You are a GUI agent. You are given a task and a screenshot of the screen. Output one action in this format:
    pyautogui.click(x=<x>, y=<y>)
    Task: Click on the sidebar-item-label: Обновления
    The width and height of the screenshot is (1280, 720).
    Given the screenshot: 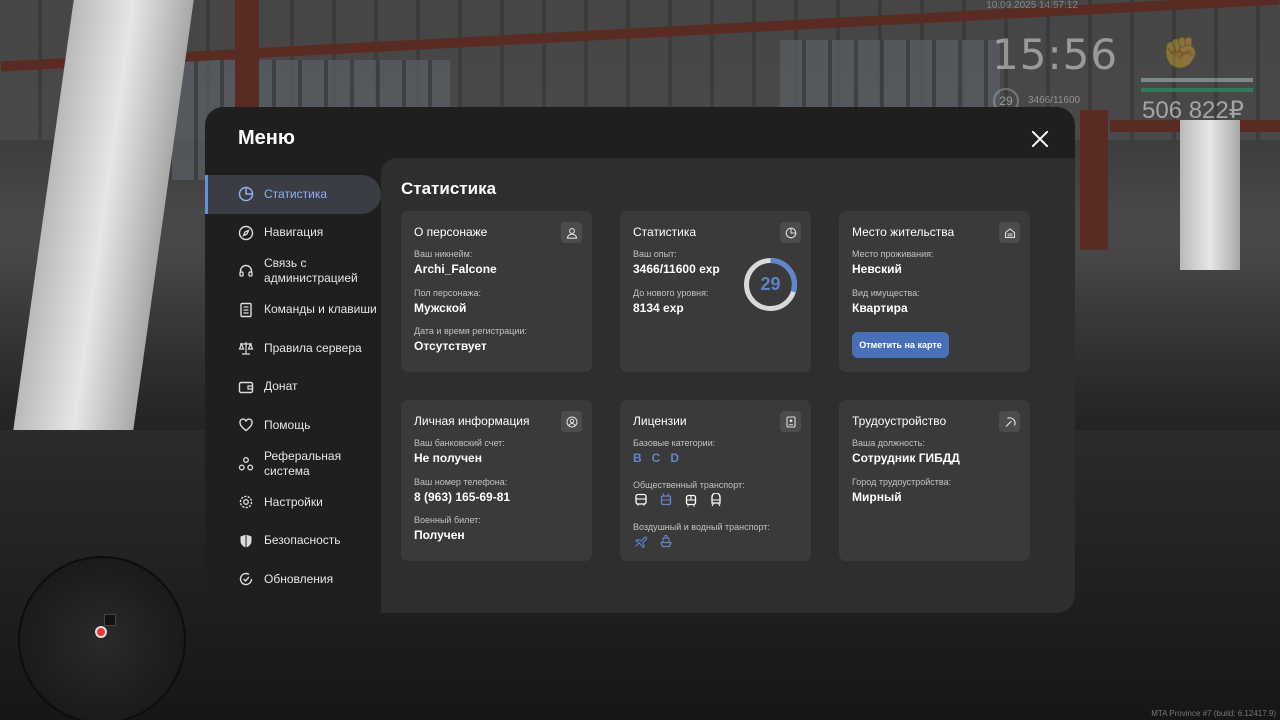 What is the action you would take?
    pyautogui.click(x=299, y=578)
    